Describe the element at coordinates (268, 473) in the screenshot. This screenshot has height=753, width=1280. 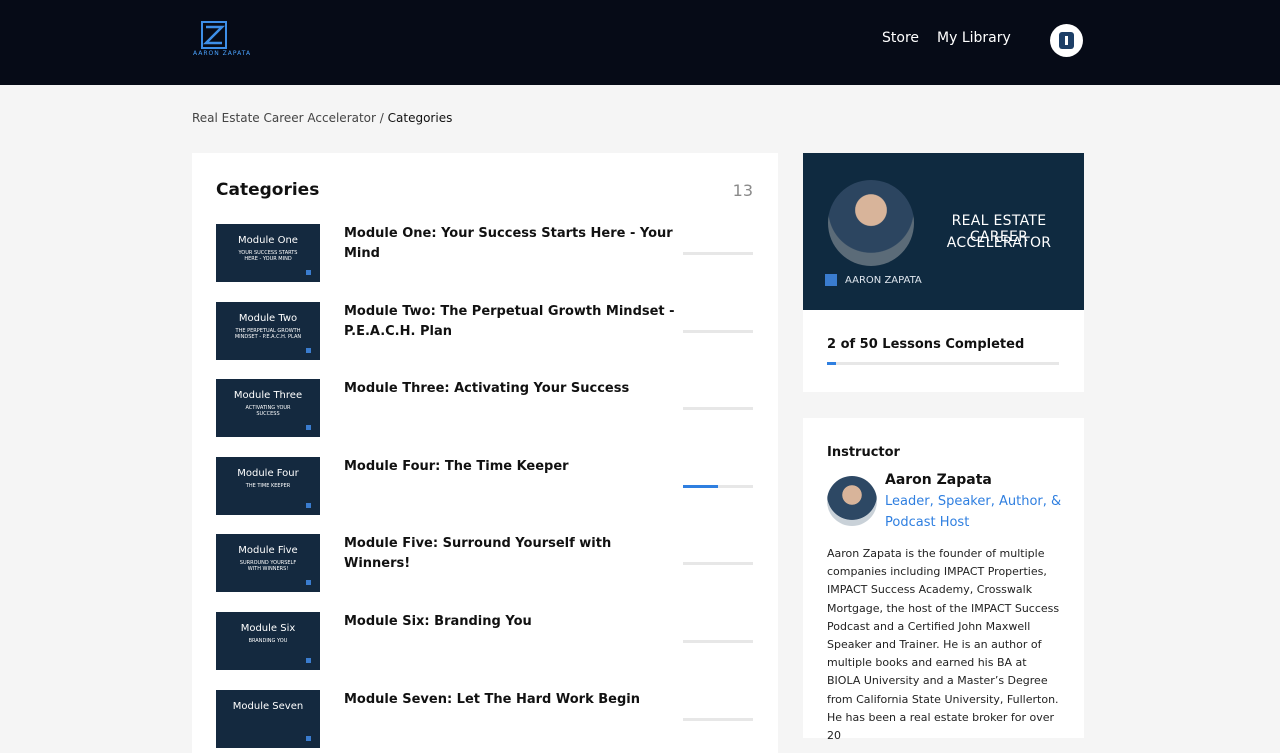
I see `thumbnail-title: Module Four` at that location.